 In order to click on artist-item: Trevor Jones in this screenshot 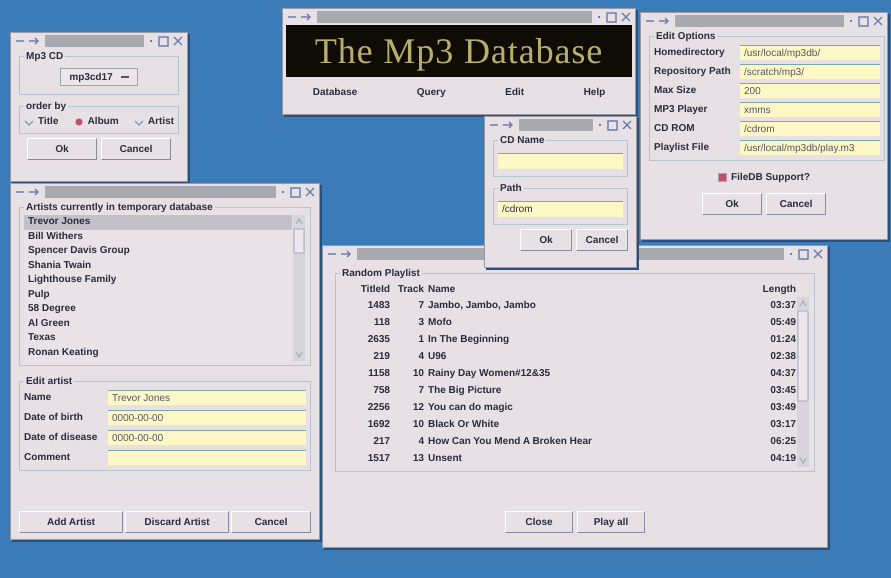, I will do `click(158, 222)`.